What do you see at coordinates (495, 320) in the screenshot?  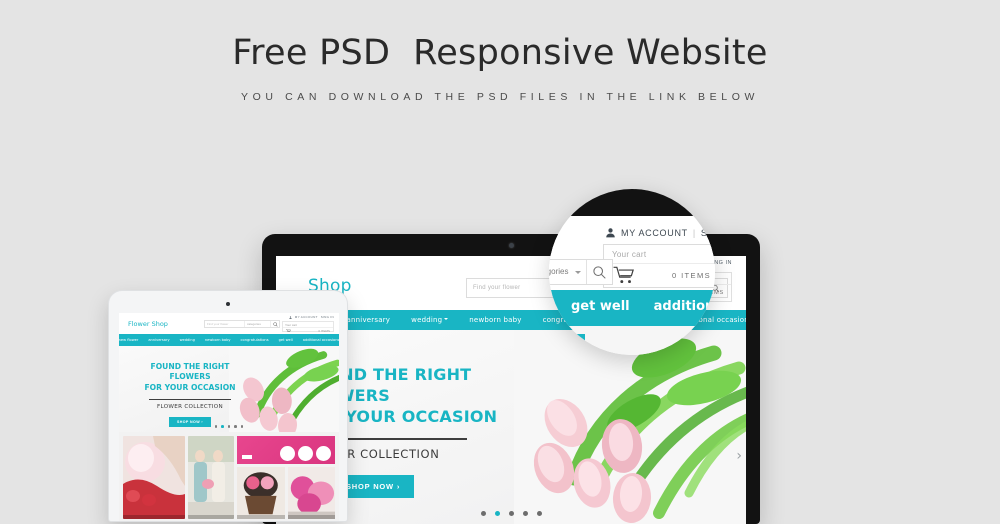 I see `laptop-nav-item-newborn-baby: newborn baby` at bounding box center [495, 320].